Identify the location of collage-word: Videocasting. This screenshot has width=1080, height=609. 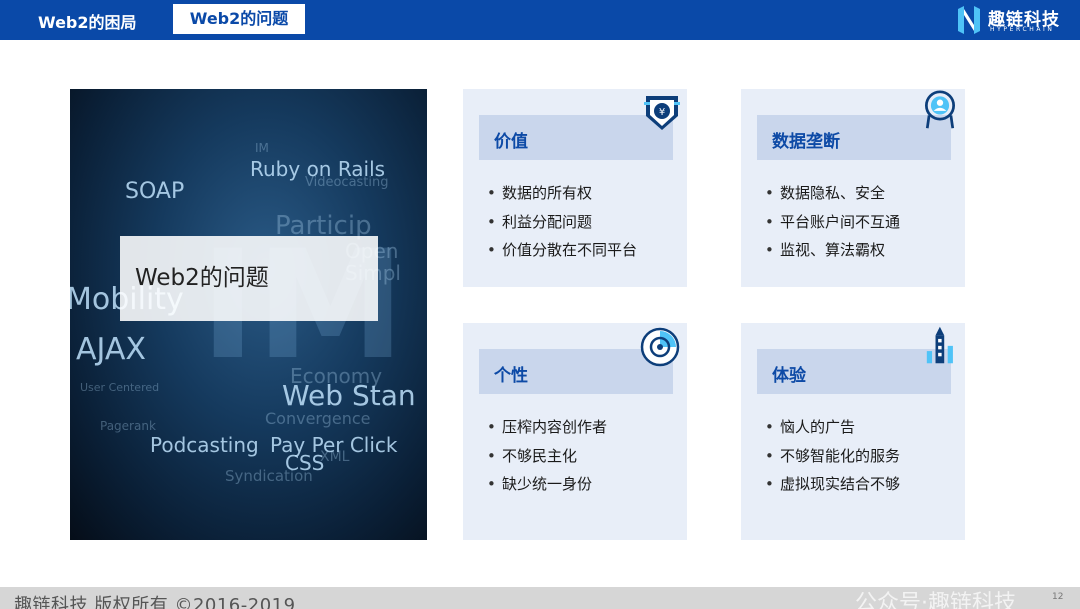
(347, 182).